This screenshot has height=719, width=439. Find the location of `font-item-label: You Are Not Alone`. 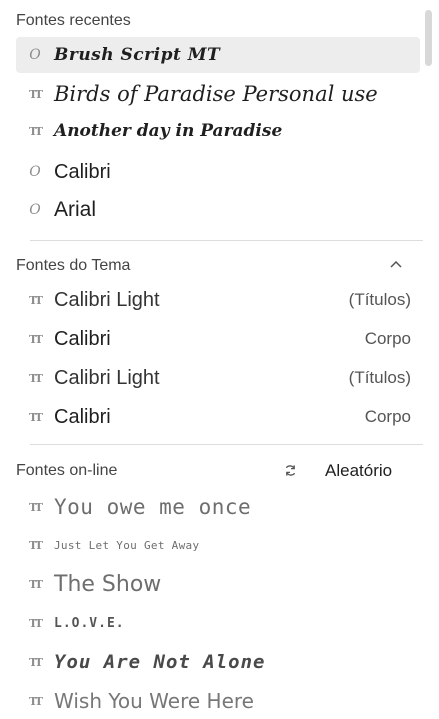

font-item-label: You Are Not Alone is located at coordinates (160, 662).